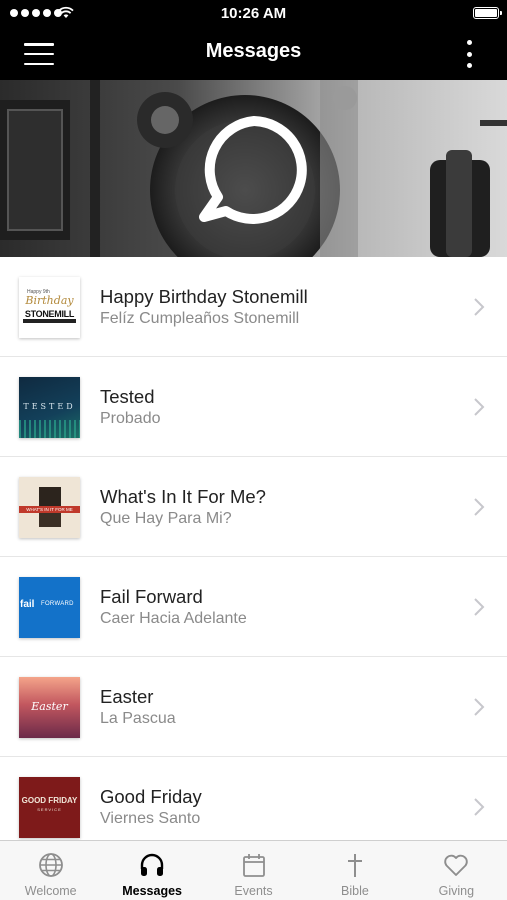 This screenshot has width=507, height=900. I want to click on heart-icon, so click(456, 865).